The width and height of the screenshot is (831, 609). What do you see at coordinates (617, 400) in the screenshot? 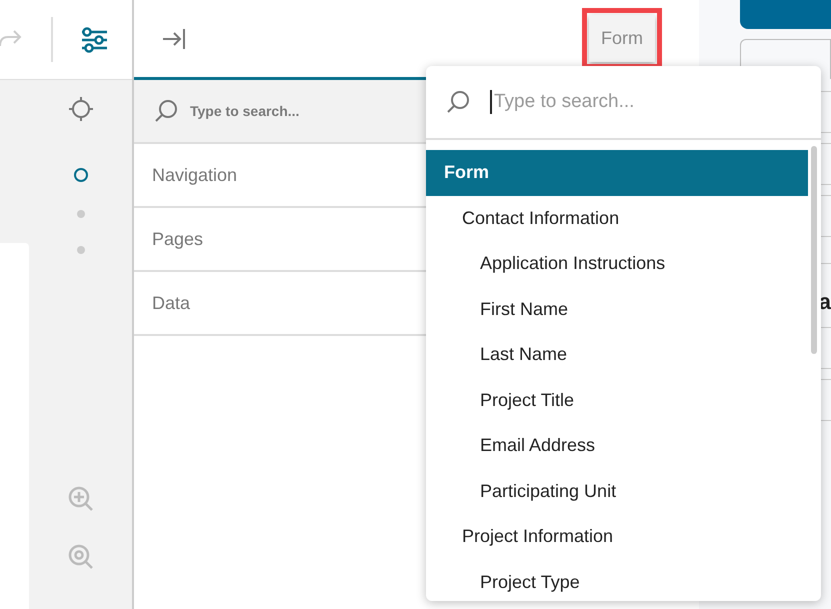
I see `tree-item: Project Title` at bounding box center [617, 400].